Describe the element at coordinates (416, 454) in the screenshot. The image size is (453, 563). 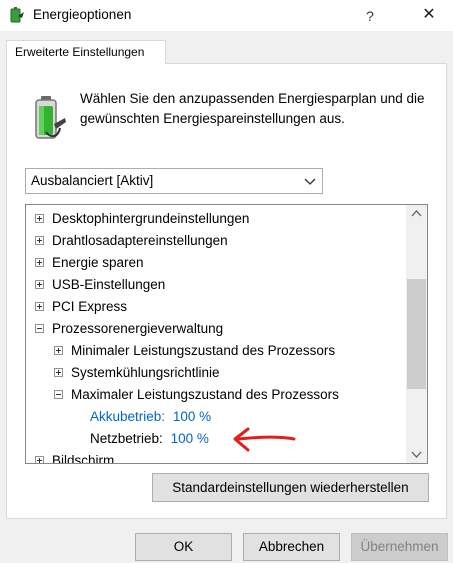
I see `scroll-down-arrow-icon` at that location.